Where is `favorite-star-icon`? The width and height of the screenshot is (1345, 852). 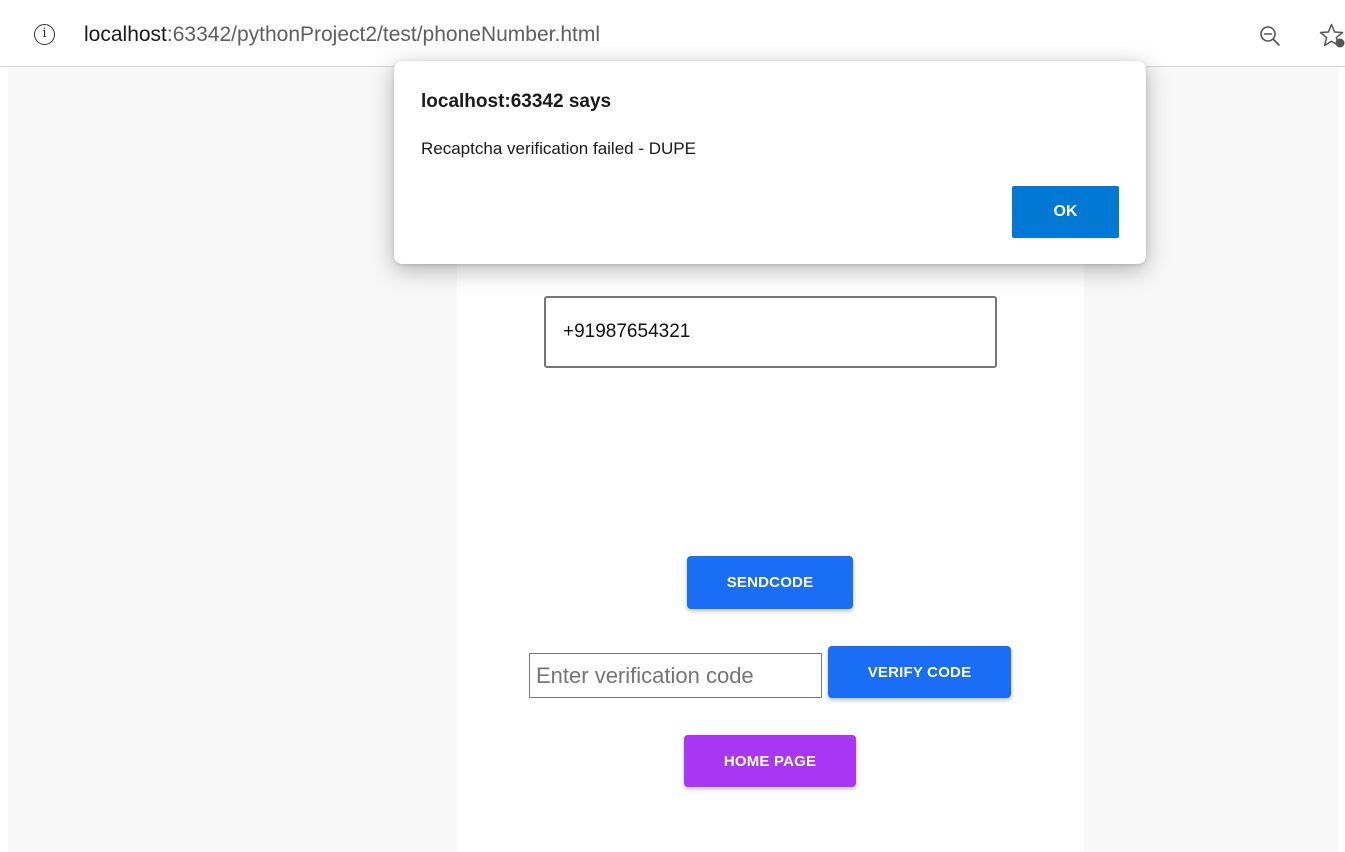
favorite-star-icon is located at coordinates (1331, 35).